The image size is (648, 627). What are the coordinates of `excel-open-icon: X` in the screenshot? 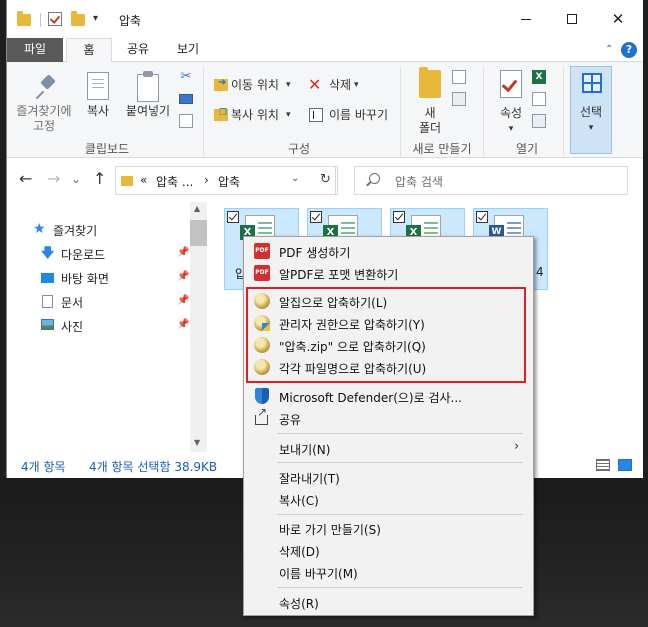 It's located at (539, 77).